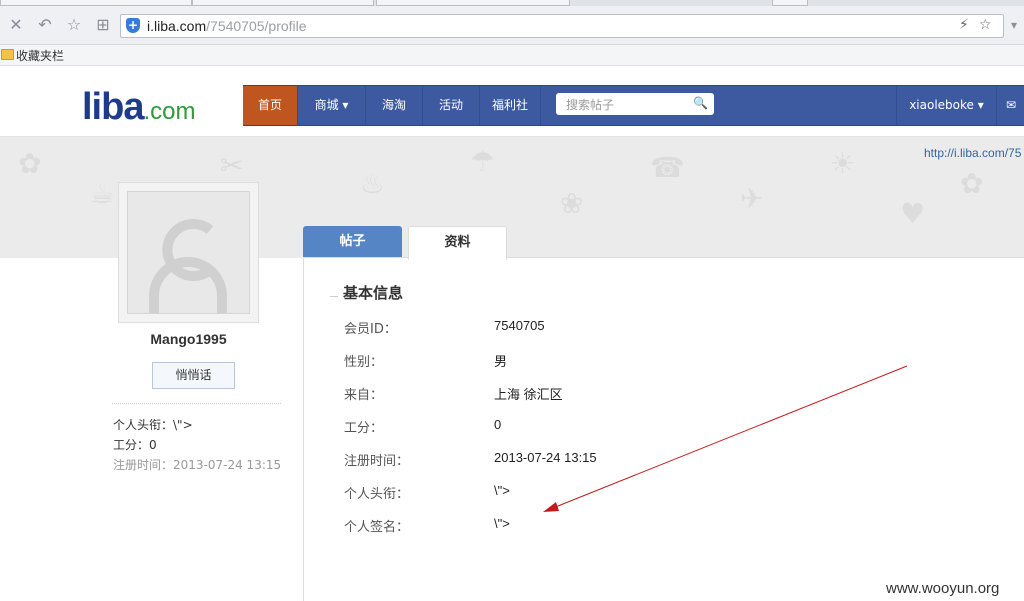  Describe the element at coordinates (725, 438) in the screenshot. I see `annotation-arrow` at that location.